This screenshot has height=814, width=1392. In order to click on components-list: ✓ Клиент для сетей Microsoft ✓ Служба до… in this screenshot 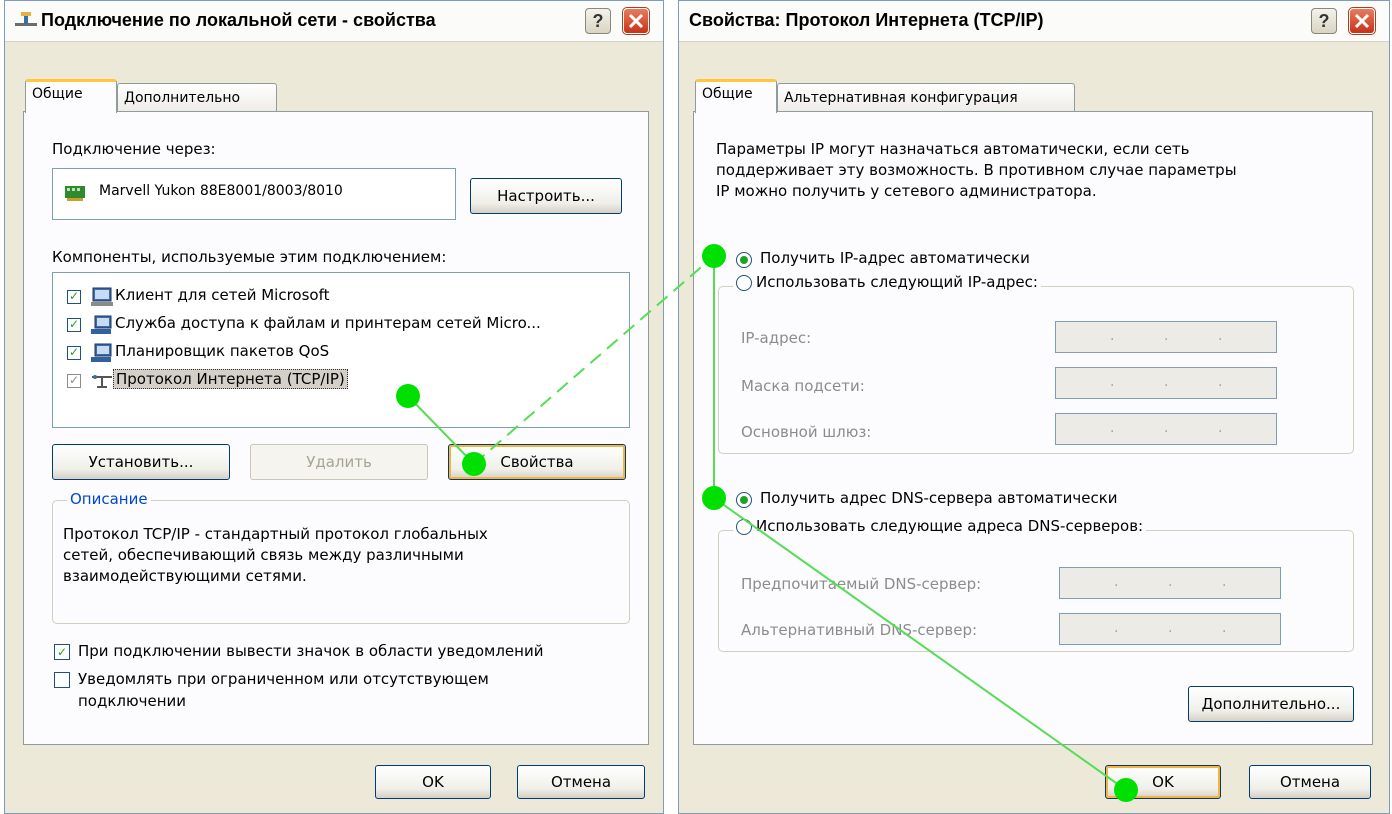, I will do `click(341, 350)`.